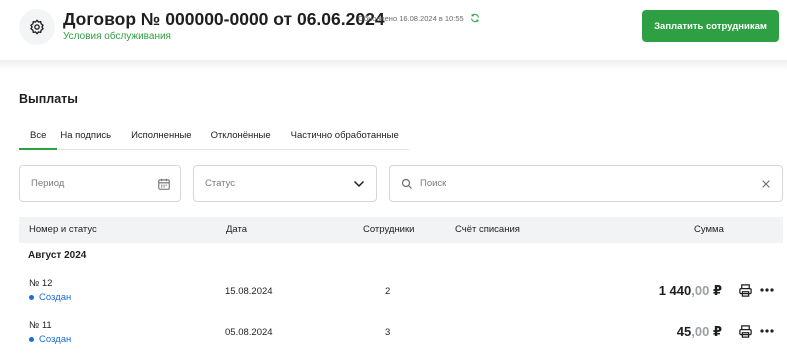 This screenshot has width=787, height=362. I want to click on page-title: Договор № 000000-0000 от 06.06.2024, so click(224, 19).